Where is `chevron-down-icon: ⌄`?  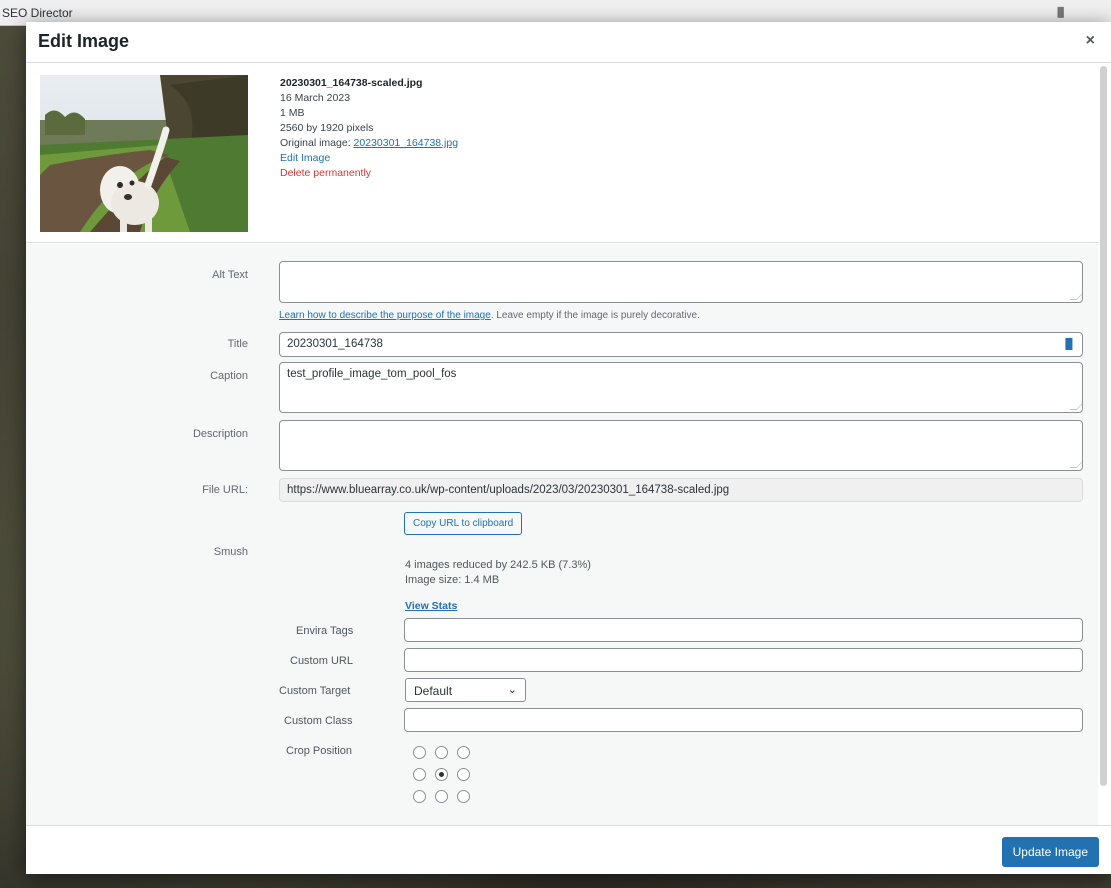 chevron-down-icon: ⌄ is located at coordinates (512, 690).